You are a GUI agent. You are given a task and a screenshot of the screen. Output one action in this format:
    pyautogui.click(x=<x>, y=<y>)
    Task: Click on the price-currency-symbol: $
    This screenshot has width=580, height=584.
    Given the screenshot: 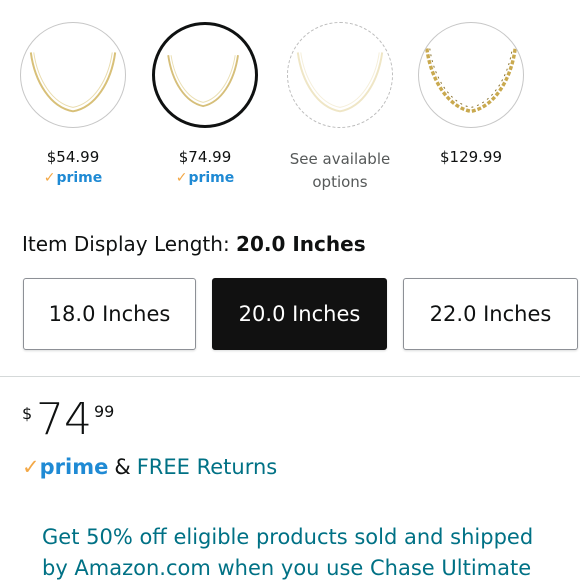 What is the action you would take?
    pyautogui.click(x=27, y=413)
    